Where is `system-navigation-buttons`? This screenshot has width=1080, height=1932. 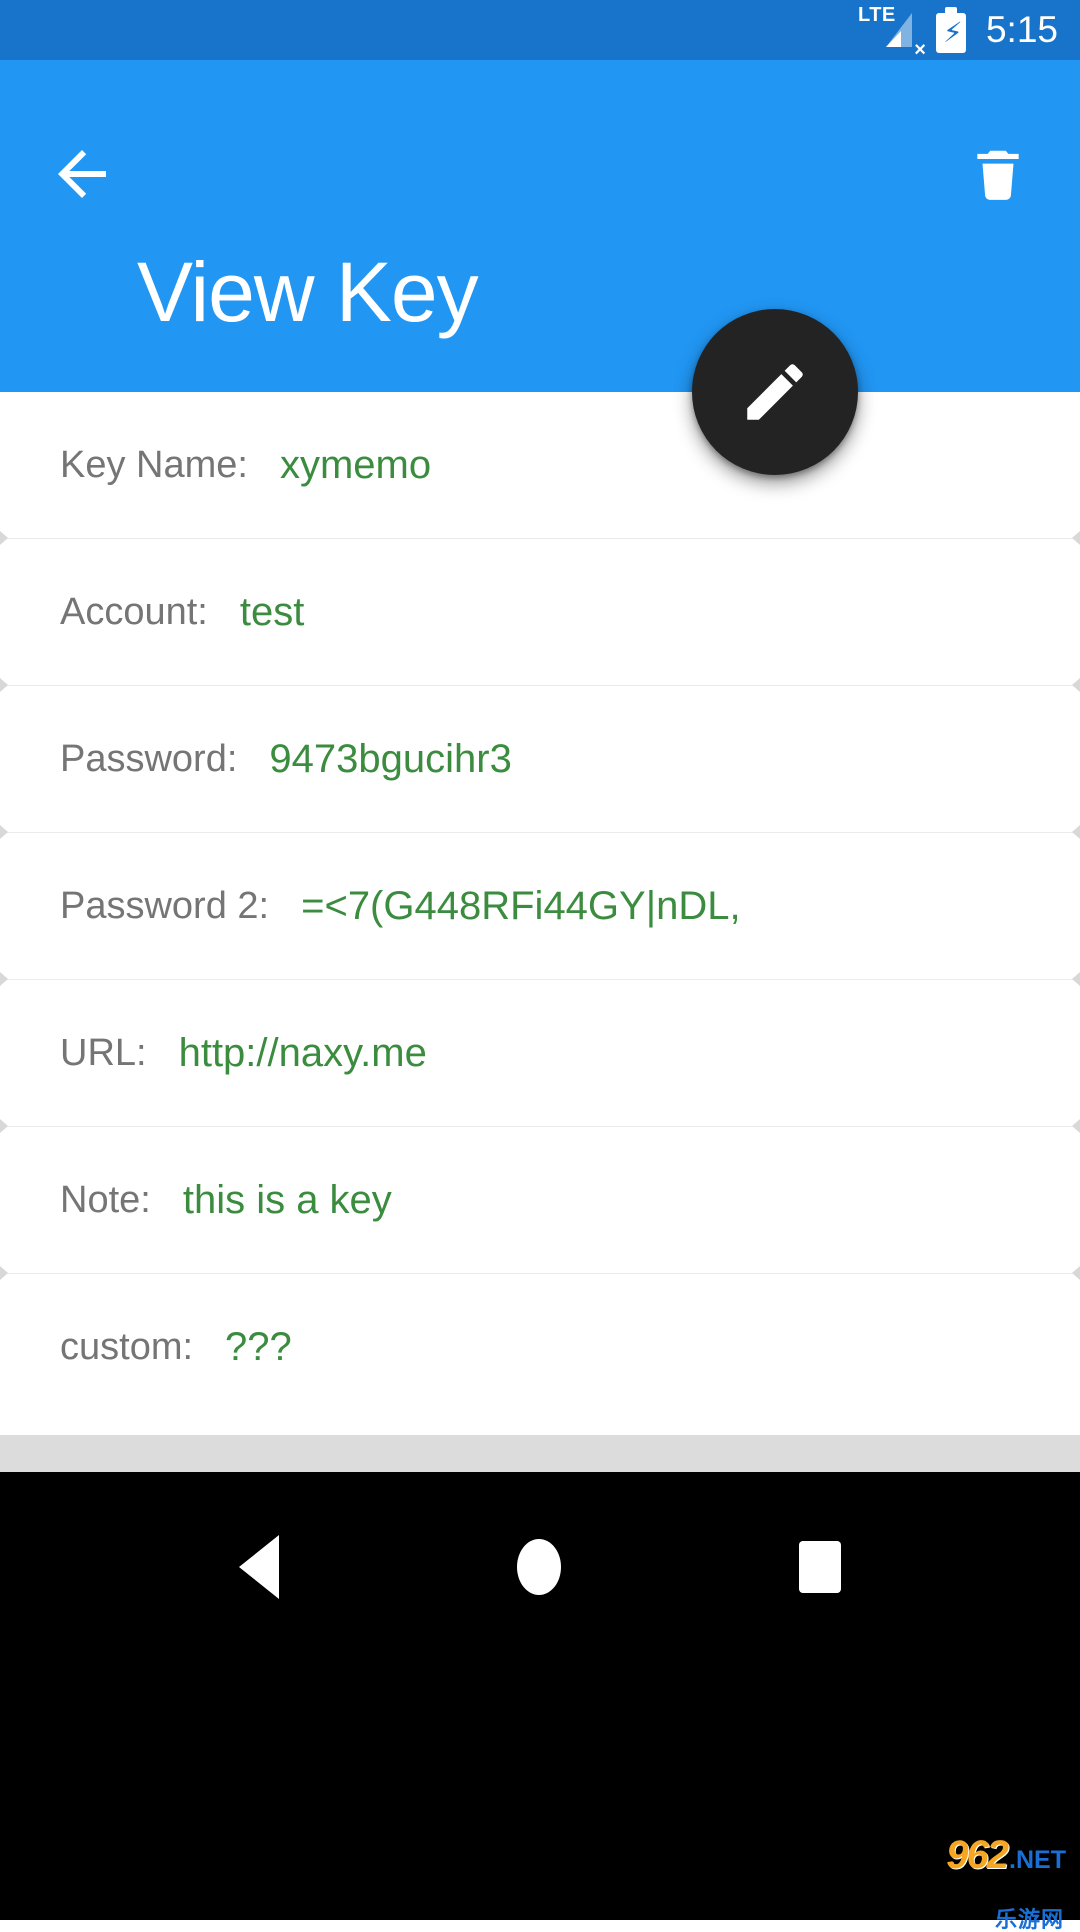
system-navigation-buttons is located at coordinates (540, 1567).